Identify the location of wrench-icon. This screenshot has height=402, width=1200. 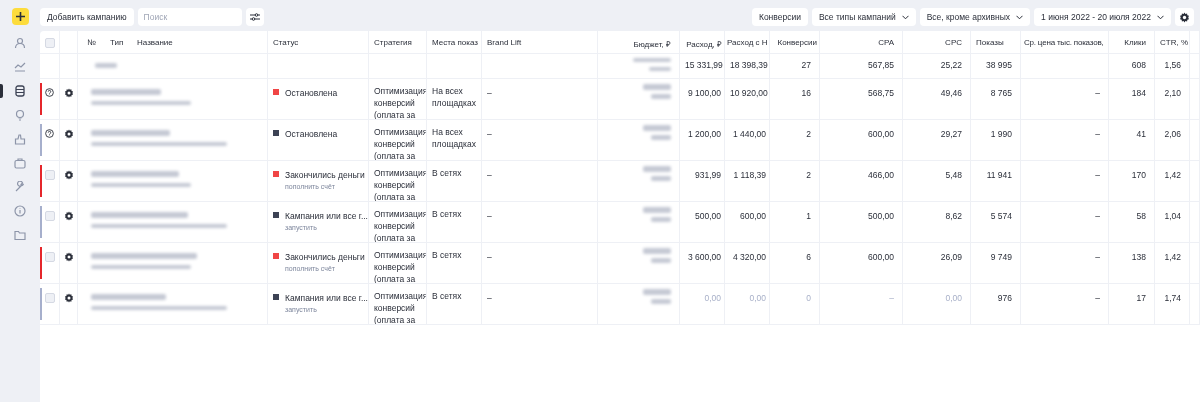
(20, 187).